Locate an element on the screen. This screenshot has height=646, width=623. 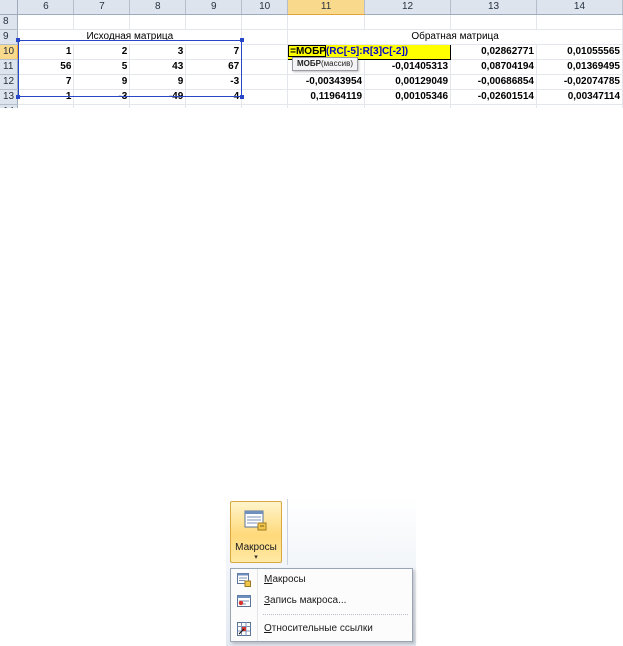
source-cell: 43 is located at coordinates (158, 67).